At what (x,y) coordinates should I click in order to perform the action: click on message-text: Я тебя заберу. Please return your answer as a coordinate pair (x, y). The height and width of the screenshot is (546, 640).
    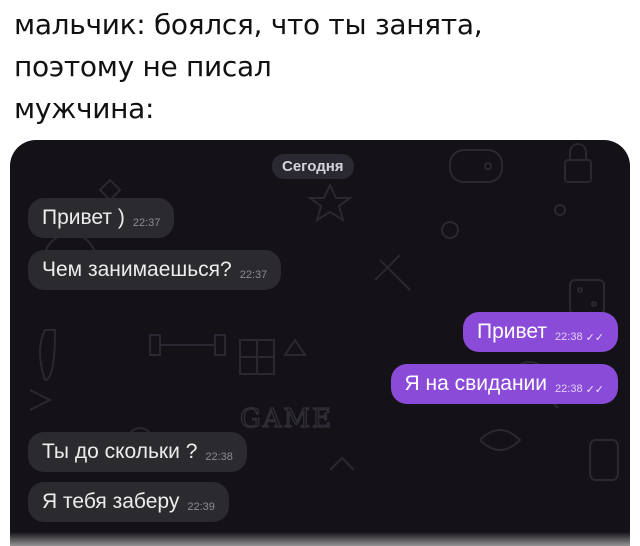
    Looking at the image, I should click on (111, 501).